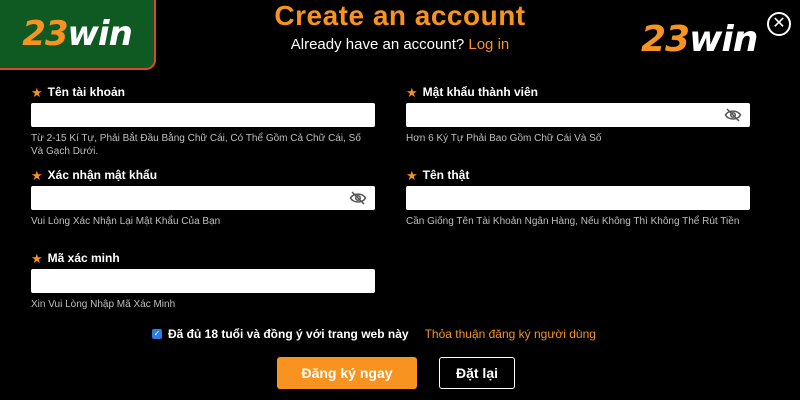 Image resolution: width=800 pixels, height=400 pixels. Describe the element at coordinates (504, 138) in the screenshot. I see `password-hint: Hơn 6 Ký Tự Phải Bao Gồm Chữ Cái Và Số` at that location.